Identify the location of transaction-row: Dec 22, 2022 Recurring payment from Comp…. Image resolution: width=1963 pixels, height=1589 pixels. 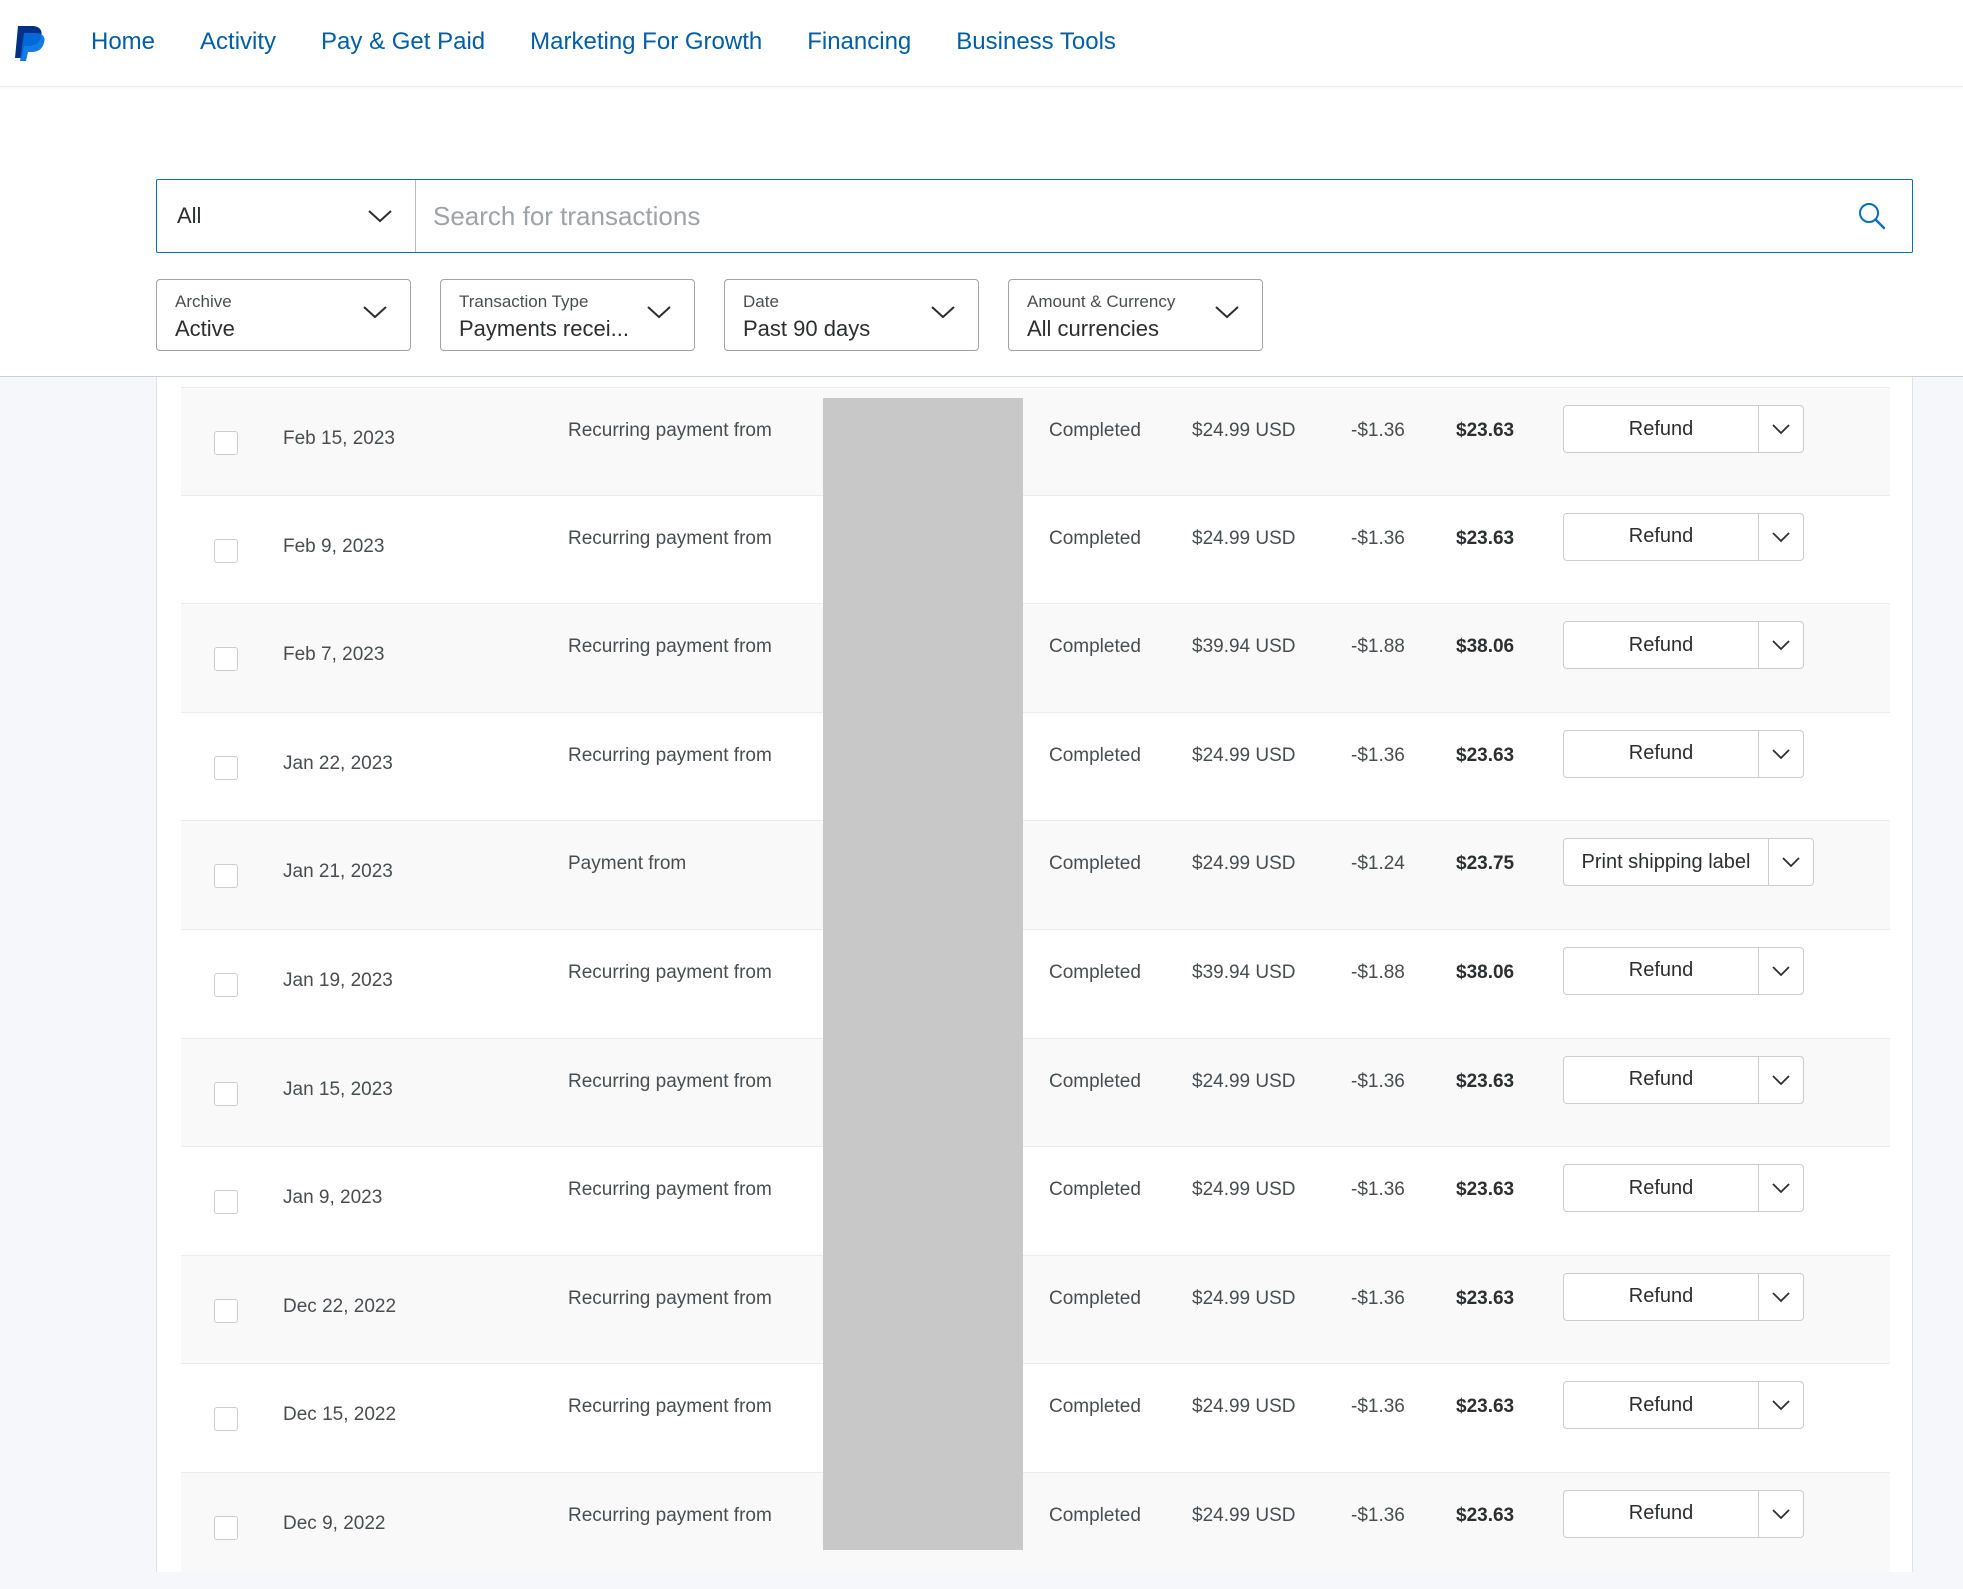
(1035, 1310).